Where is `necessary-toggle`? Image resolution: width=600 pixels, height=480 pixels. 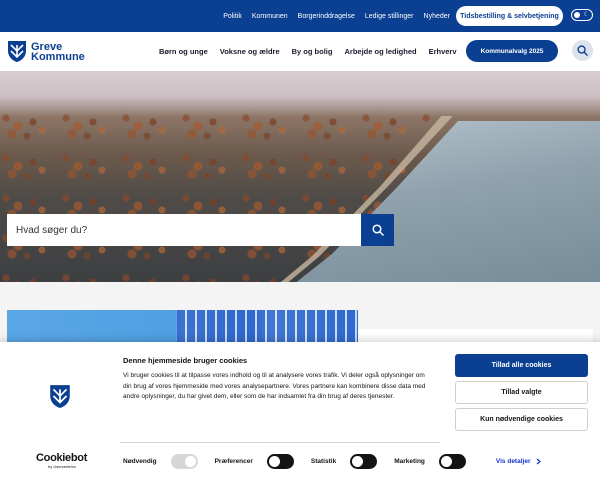 necessary-toggle is located at coordinates (184, 461).